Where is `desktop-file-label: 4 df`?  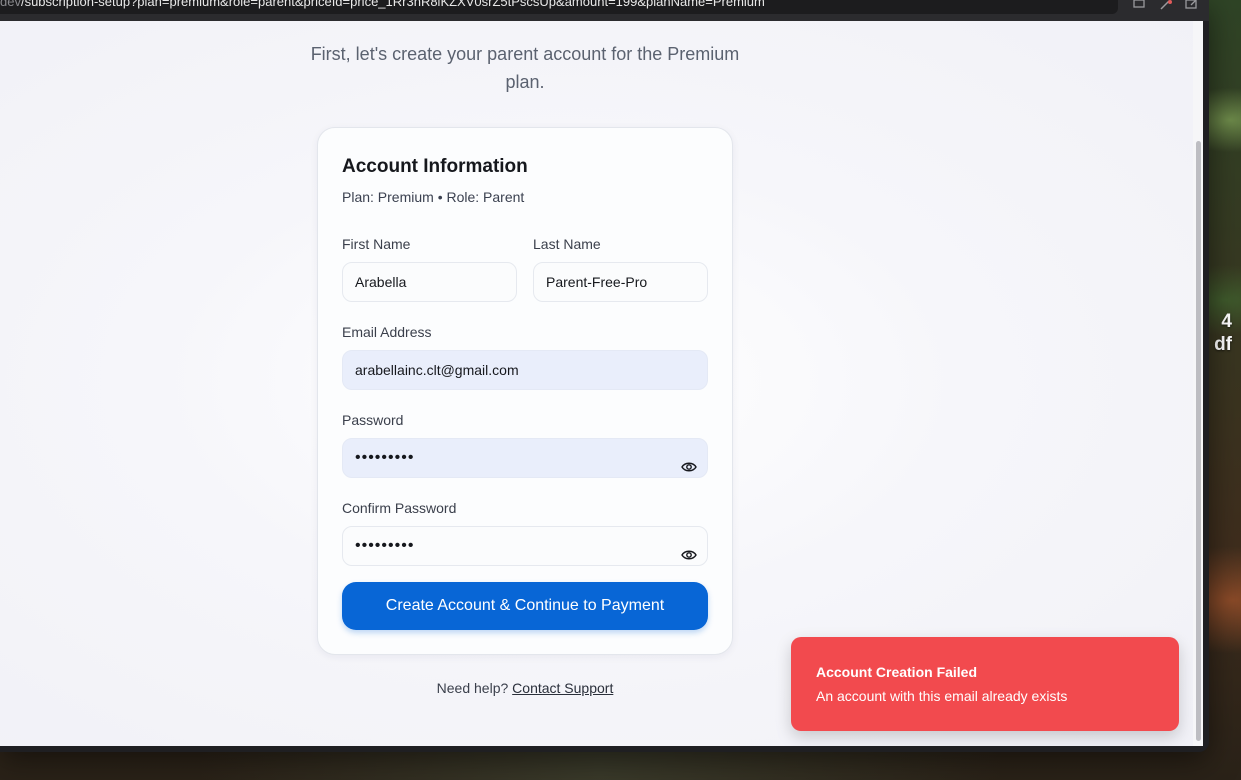
desktop-file-label: 4 df is located at coordinates (1222, 333).